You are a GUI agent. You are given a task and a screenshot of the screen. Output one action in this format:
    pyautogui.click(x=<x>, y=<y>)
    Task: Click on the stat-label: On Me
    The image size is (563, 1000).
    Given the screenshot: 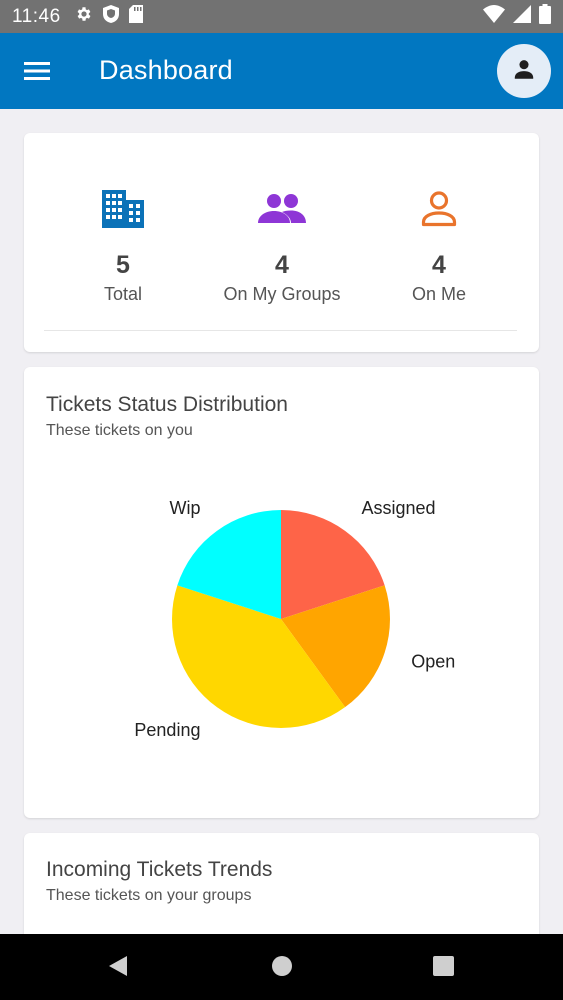 What is the action you would take?
    pyautogui.click(x=439, y=294)
    